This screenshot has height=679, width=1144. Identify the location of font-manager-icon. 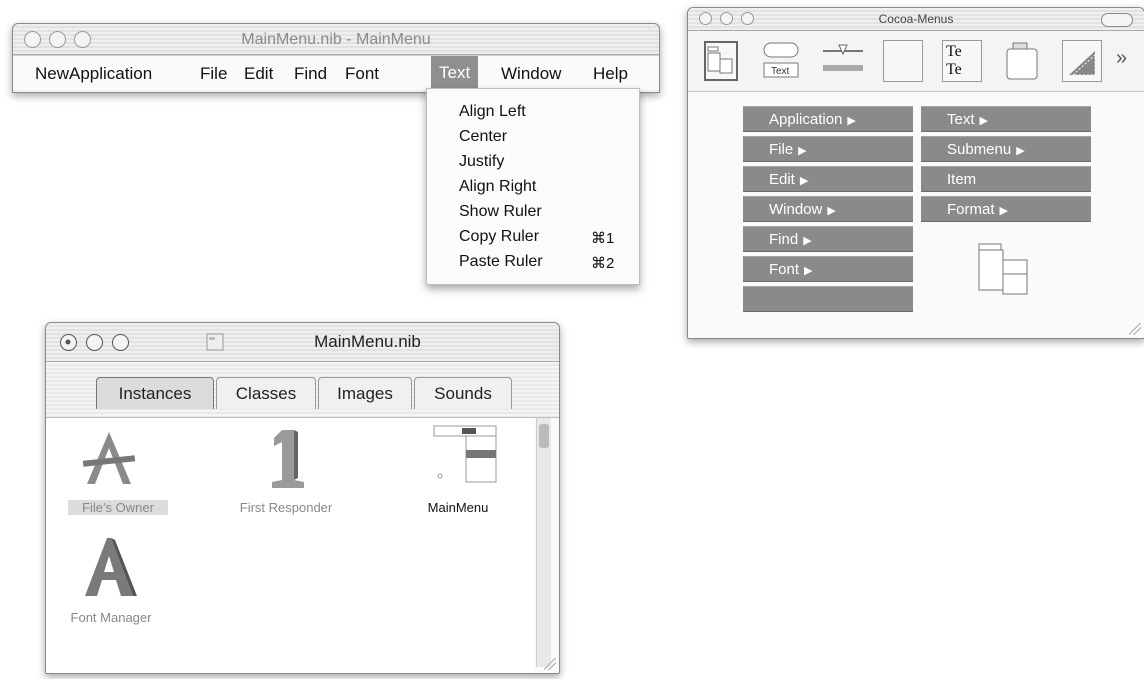
(111, 568).